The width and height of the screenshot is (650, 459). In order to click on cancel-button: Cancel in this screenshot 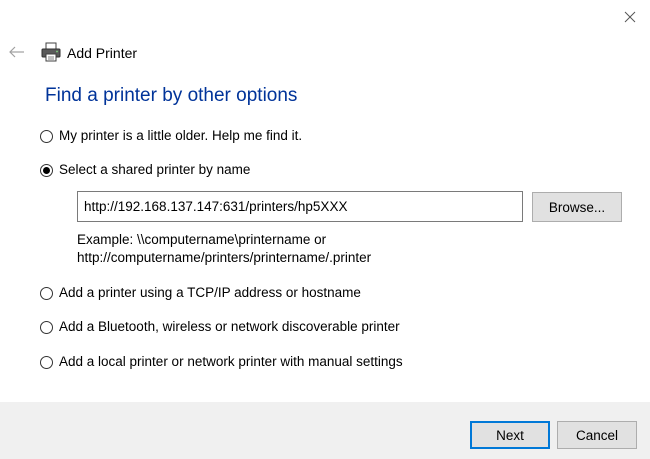, I will do `click(597, 435)`.